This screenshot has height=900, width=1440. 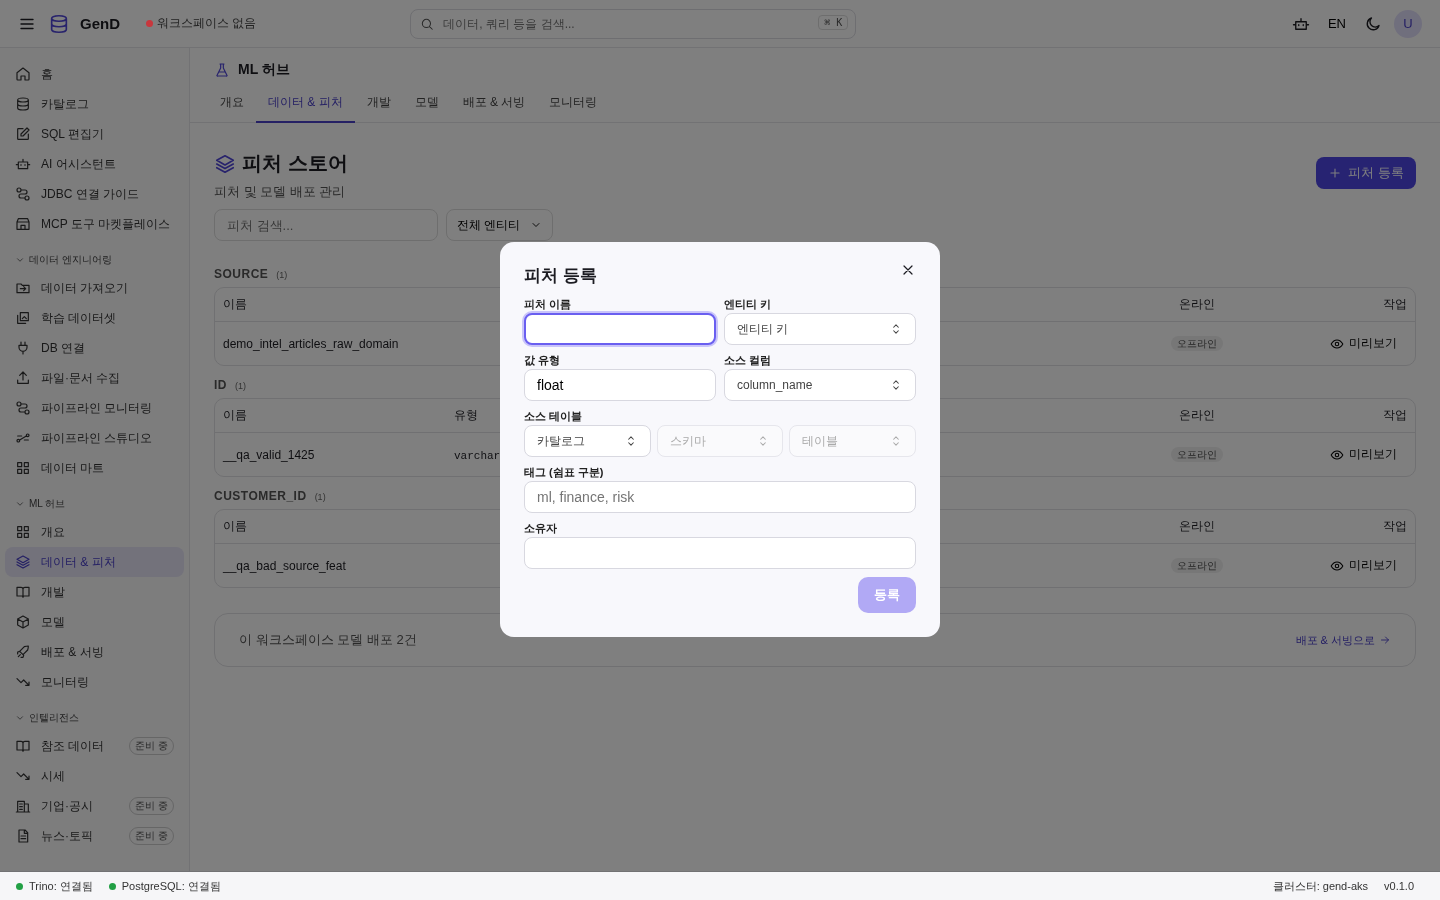 What do you see at coordinates (171, 886) in the screenshot?
I see `connection-status: PostgreSQL: 연결됨` at bounding box center [171, 886].